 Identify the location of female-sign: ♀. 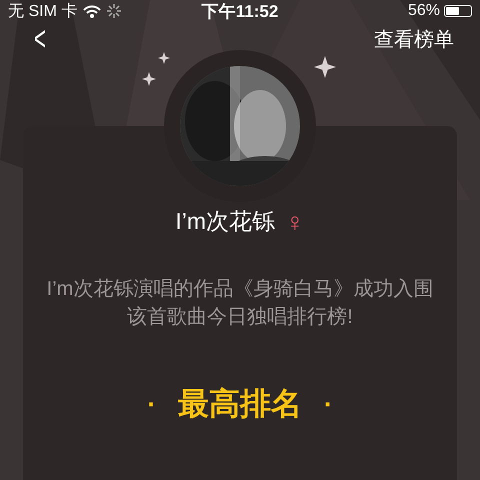
(295, 221).